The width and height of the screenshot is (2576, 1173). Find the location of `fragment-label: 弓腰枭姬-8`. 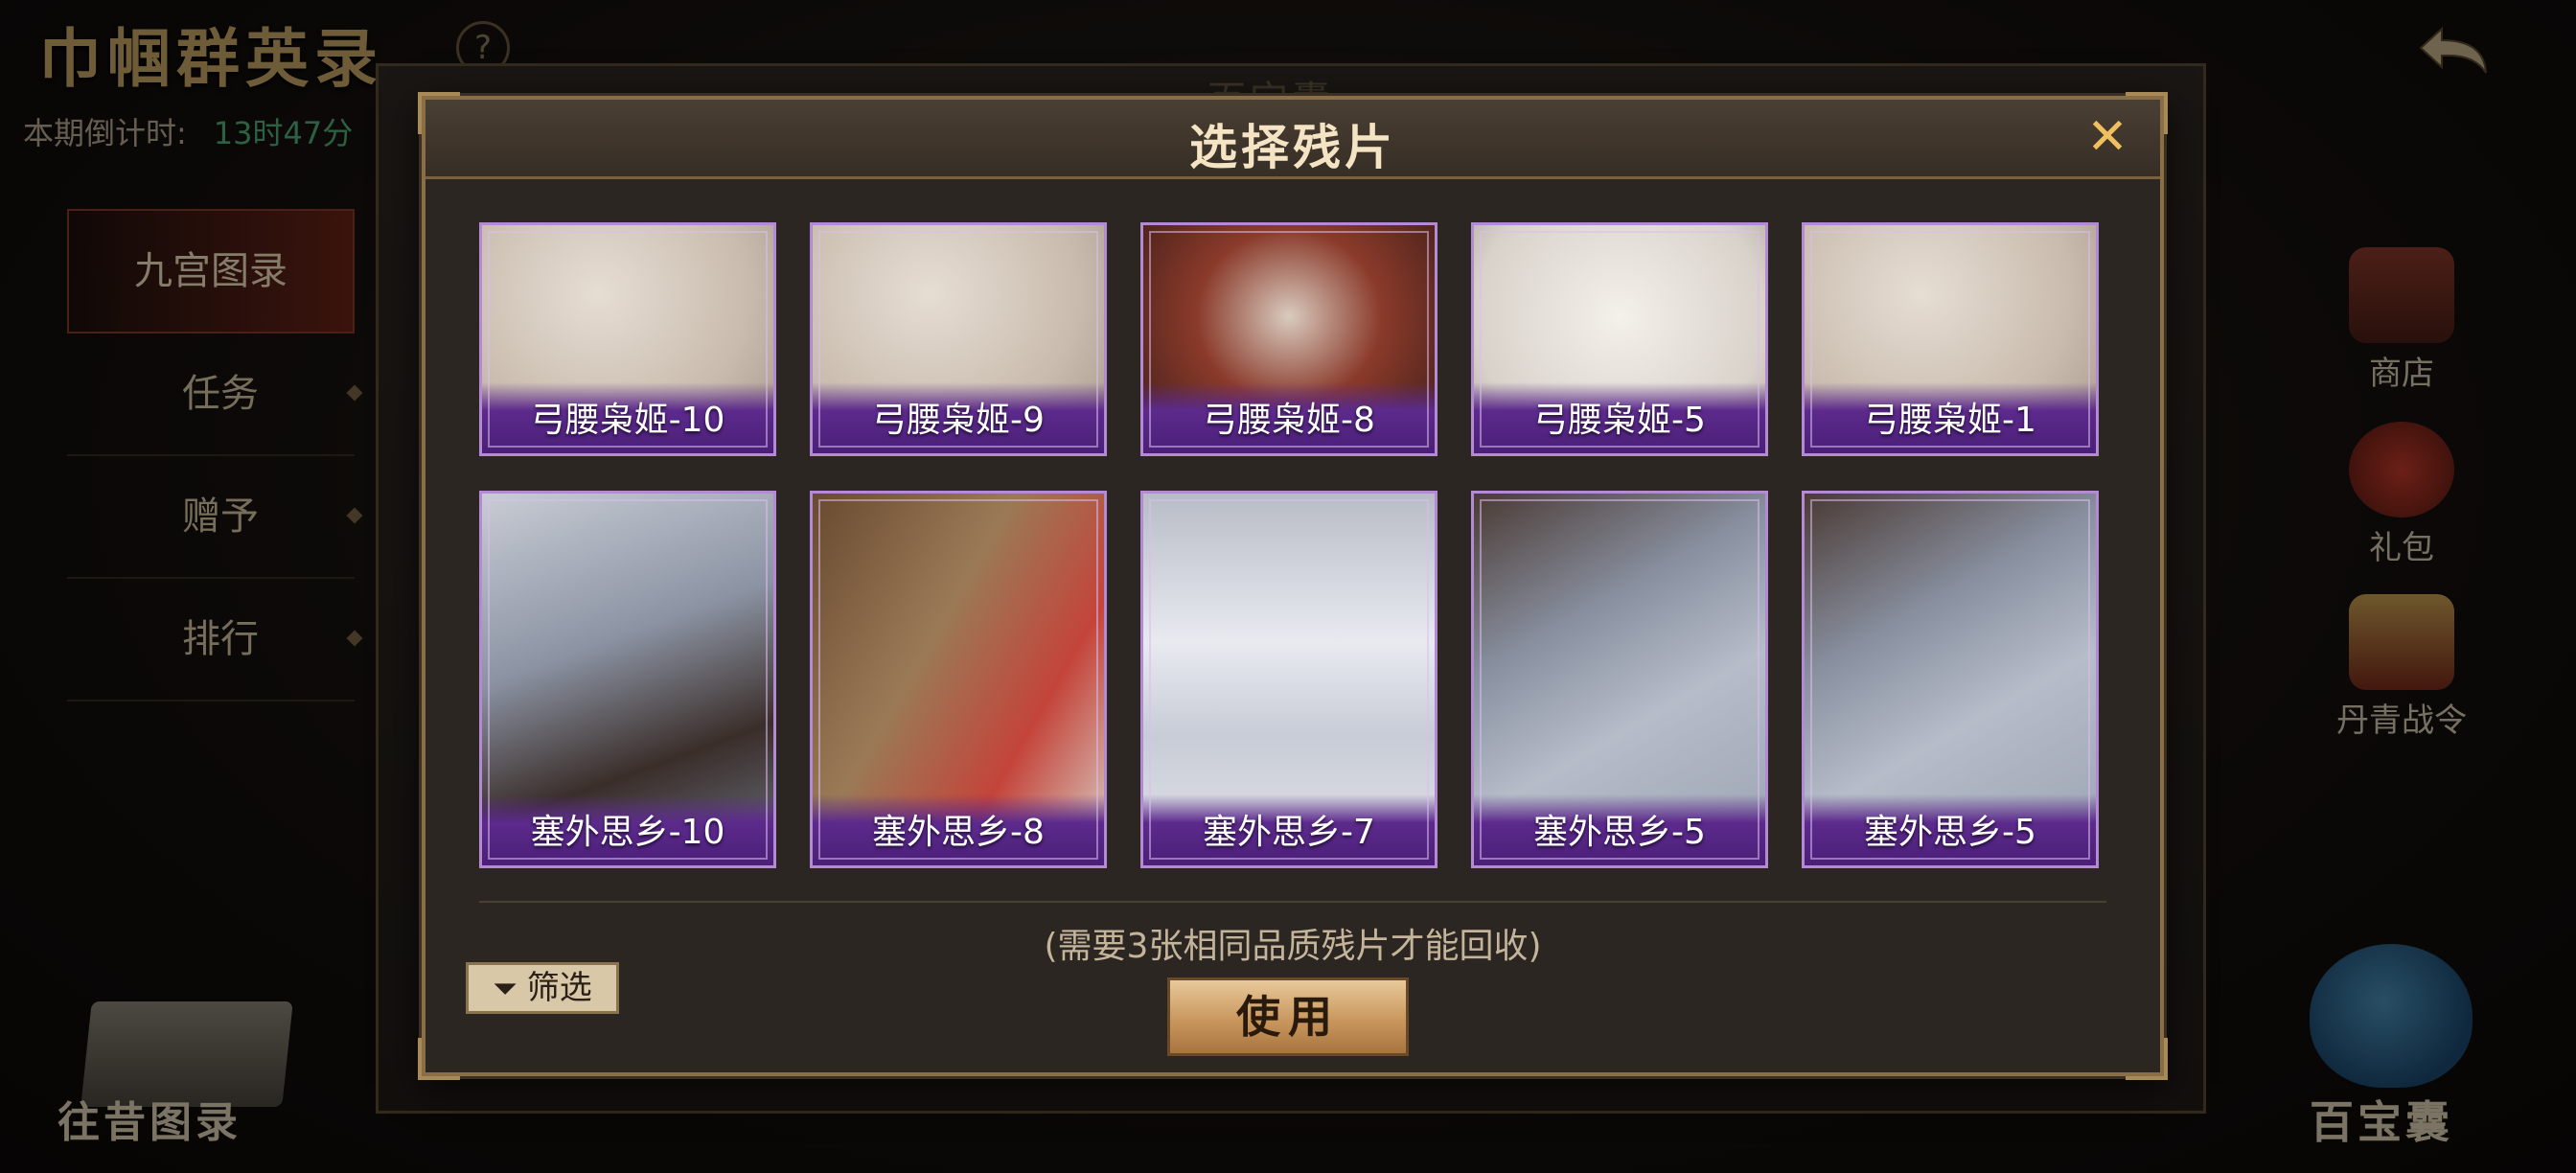

fragment-label: 弓腰枭姬-8 is located at coordinates (1289, 420).